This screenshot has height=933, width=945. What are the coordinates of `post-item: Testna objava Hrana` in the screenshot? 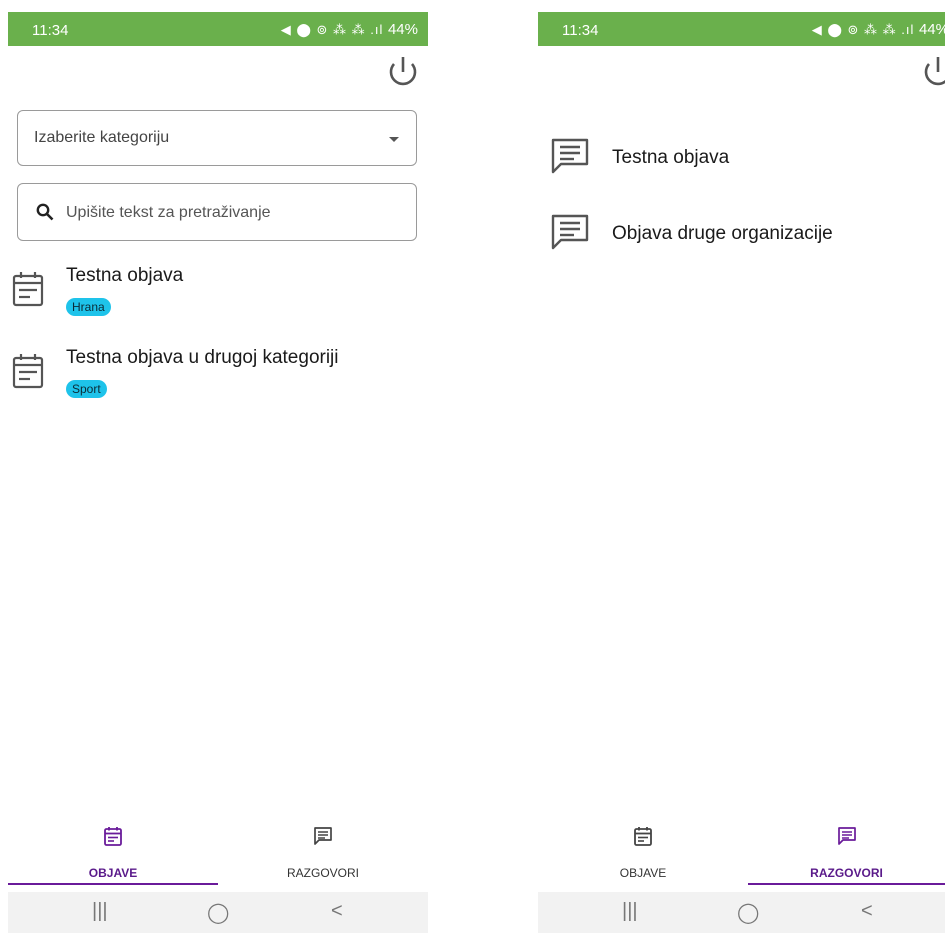 It's located at (218, 297).